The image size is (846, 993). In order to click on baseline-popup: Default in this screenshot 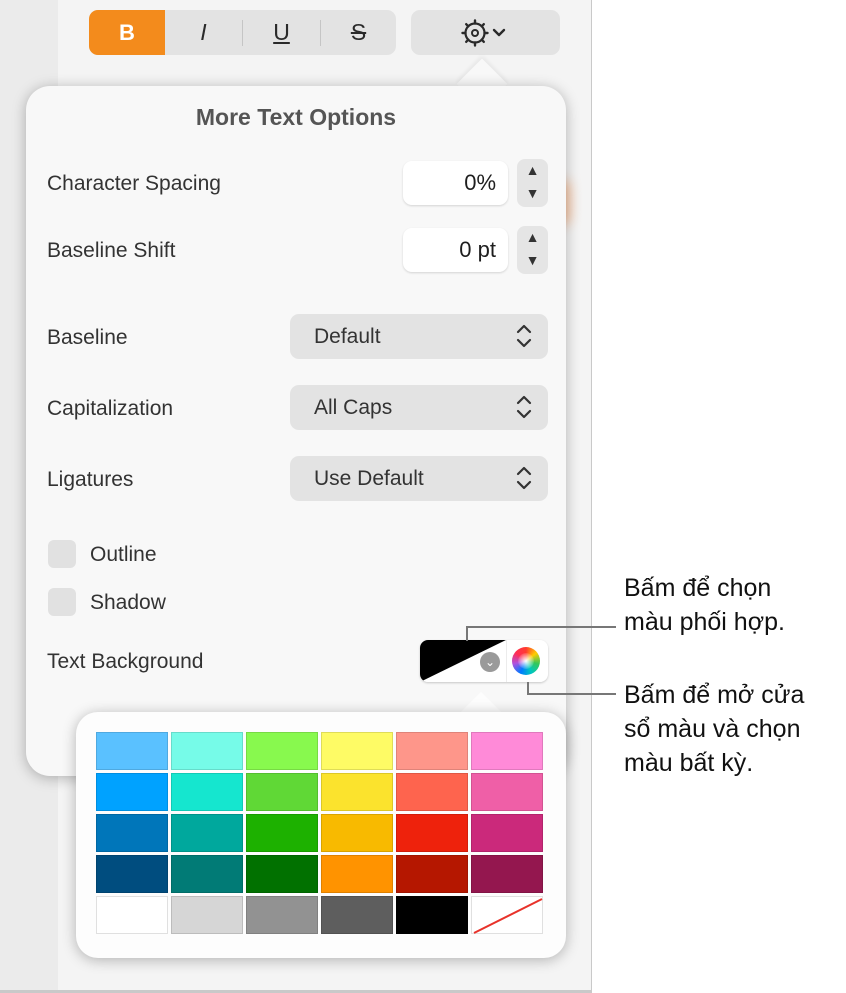, I will do `click(419, 336)`.